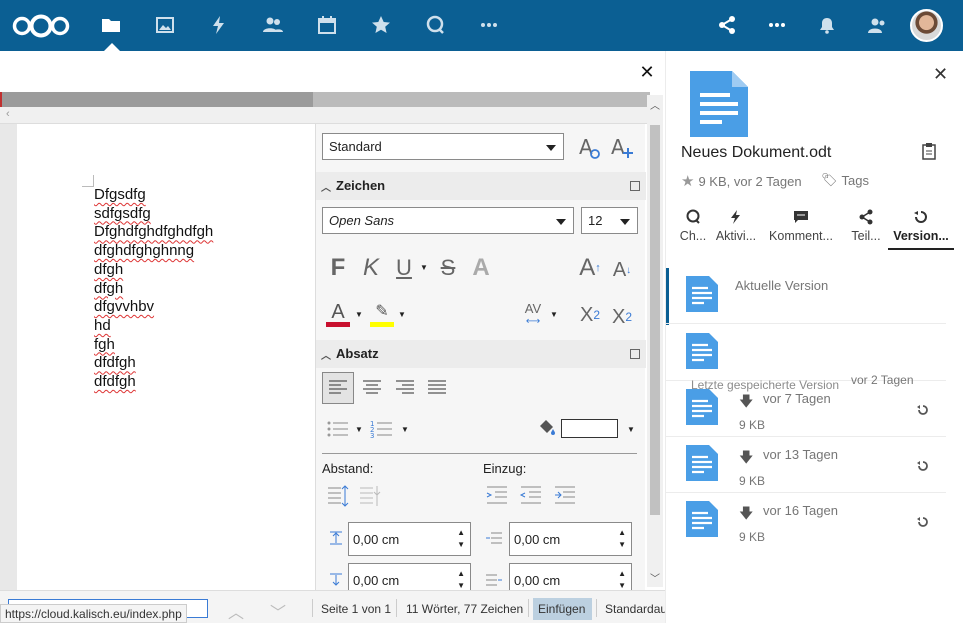 The height and width of the screenshot is (623, 963). What do you see at coordinates (727, 25) in the screenshot?
I see `share-icon` at bounding box center [727, 25].